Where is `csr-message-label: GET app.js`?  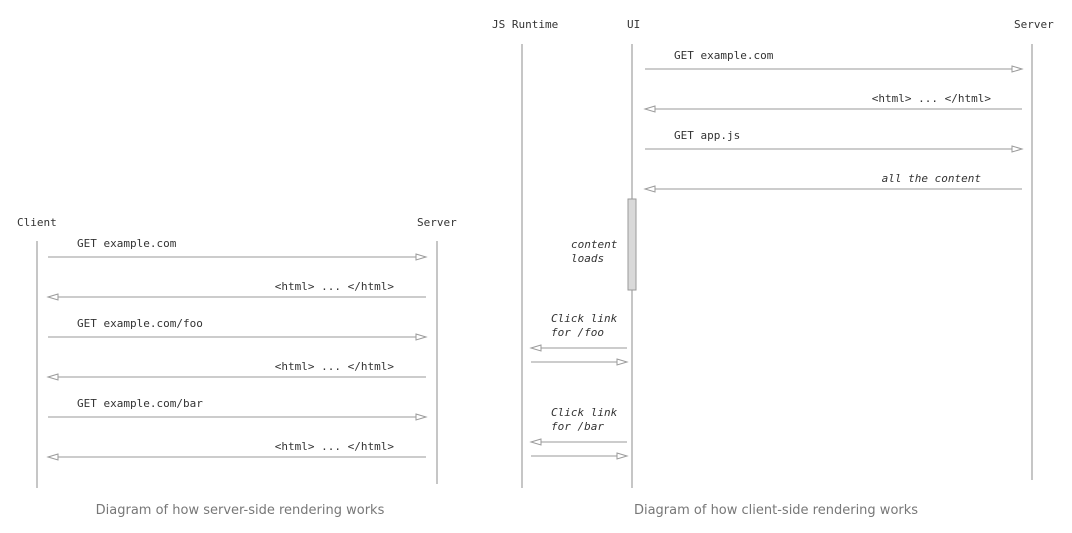 csr-message-label: GET app.js is located at coordinates (707, 135).